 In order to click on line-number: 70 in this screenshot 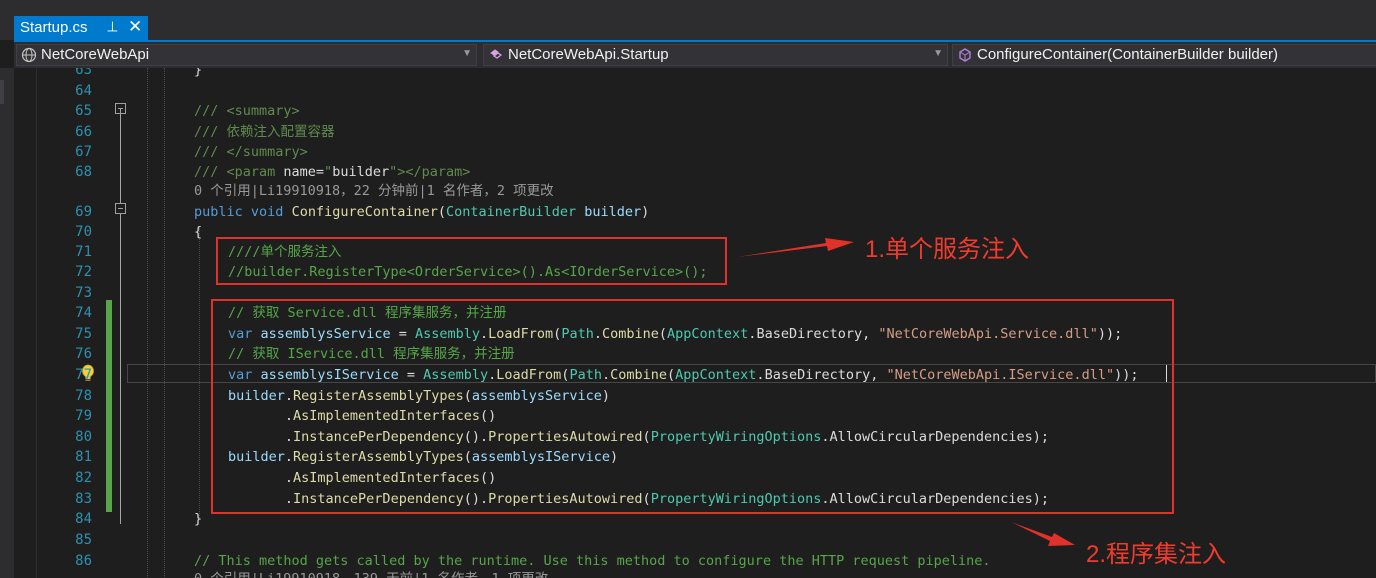, I will do `click(83, 232)`.